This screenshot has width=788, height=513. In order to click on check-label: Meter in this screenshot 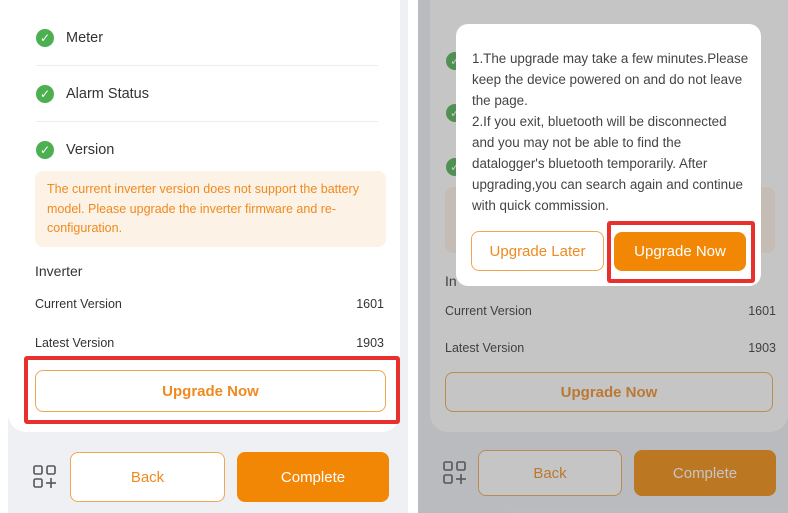, I will do `click(85, 37)`.